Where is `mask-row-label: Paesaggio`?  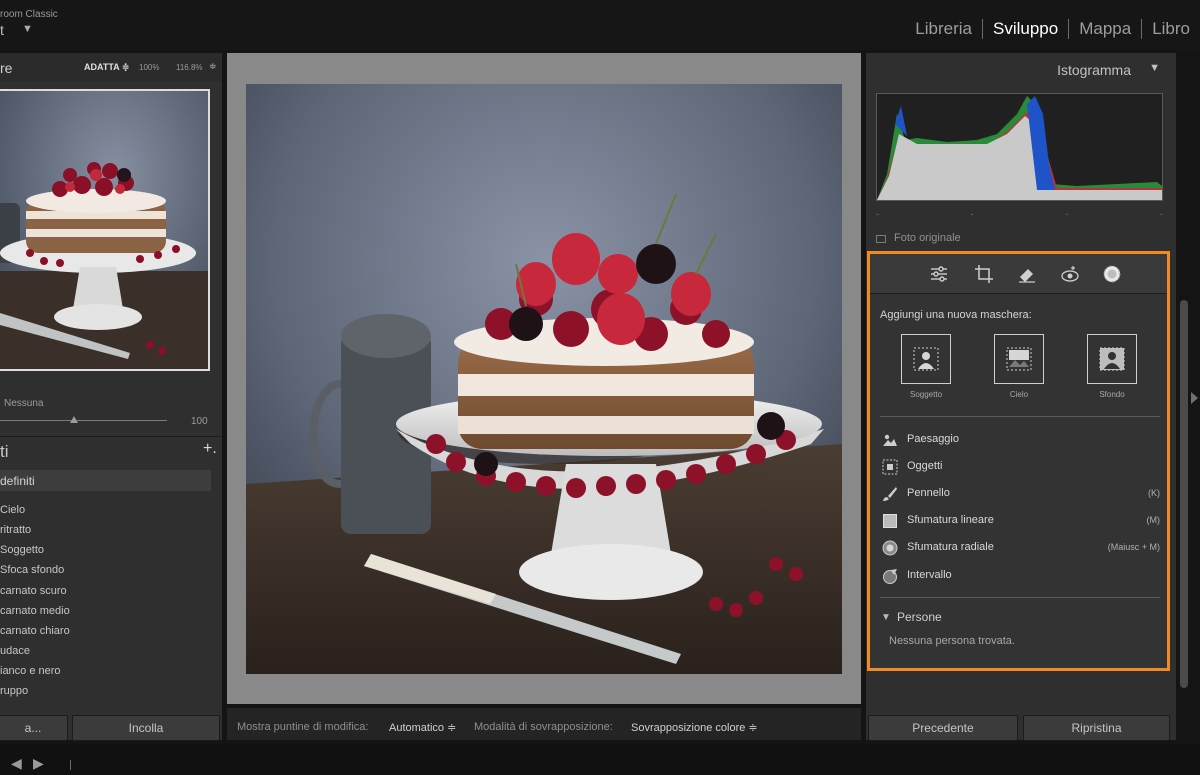 mask-row-label: Paesaggio is located at coordinates (933, 439).